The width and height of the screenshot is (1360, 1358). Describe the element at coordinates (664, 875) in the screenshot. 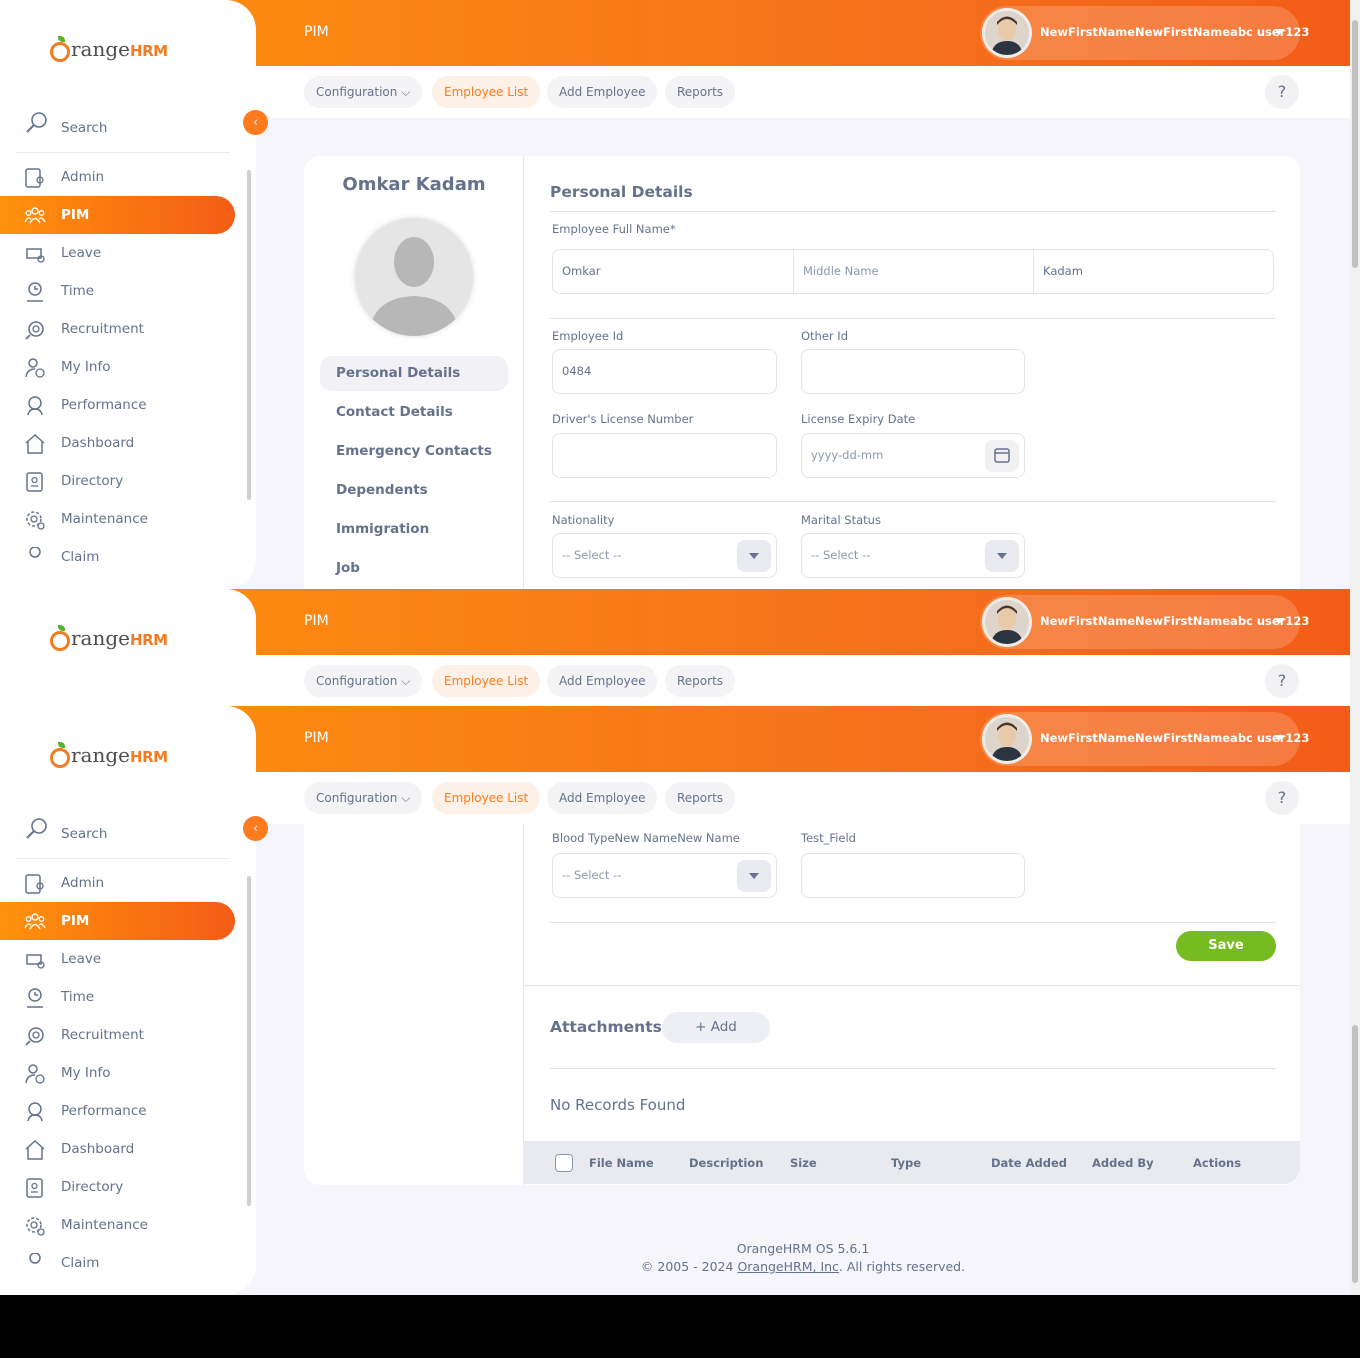

I see `blood-type-select: -- Select --` at that location.